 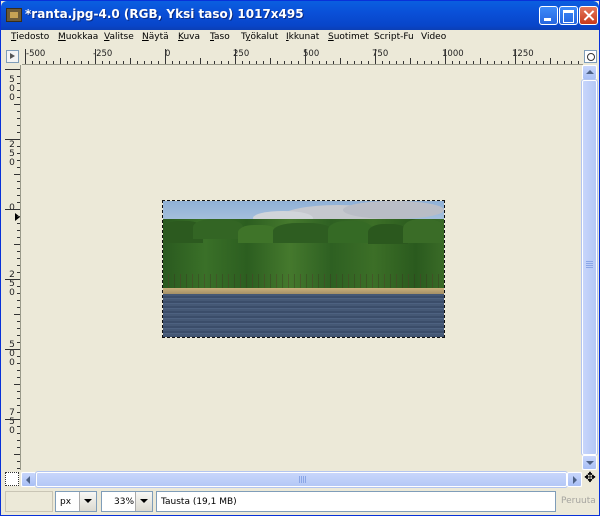 What do you see at coordinates (12, 56) in the screenshot?
I see `image-menu-arrow-button` at bounding box center [12, 56].